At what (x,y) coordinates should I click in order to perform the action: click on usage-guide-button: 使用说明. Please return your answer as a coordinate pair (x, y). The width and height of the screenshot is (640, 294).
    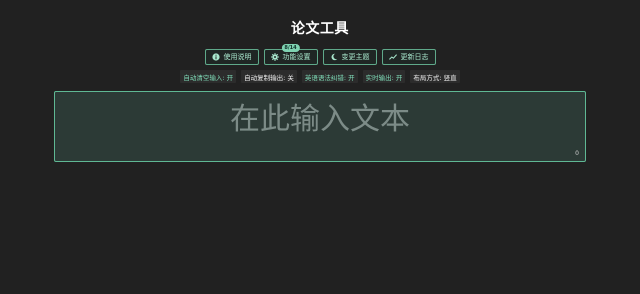
    Looking at the image, I should click on (231, 57).